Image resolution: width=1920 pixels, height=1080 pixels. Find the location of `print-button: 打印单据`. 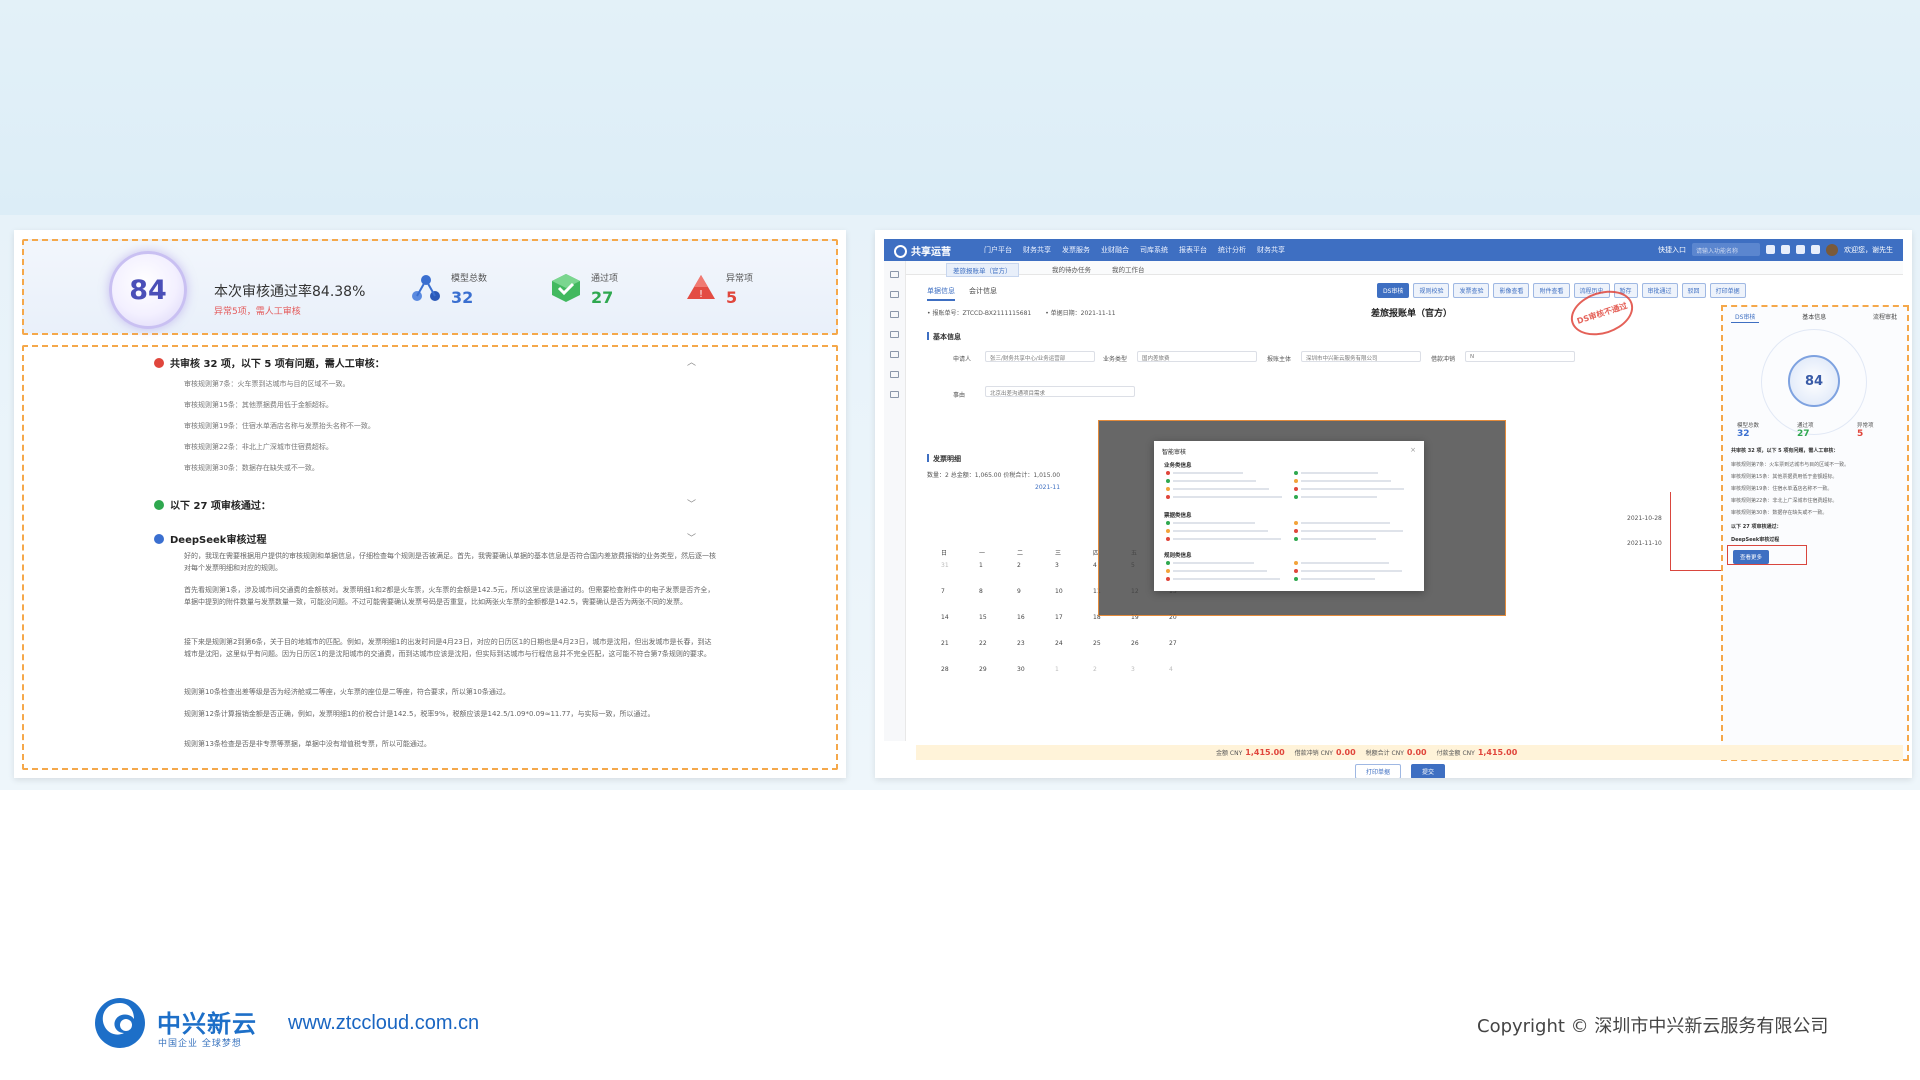

print-button: 打印单据 is located at coordinates (1378, 771).